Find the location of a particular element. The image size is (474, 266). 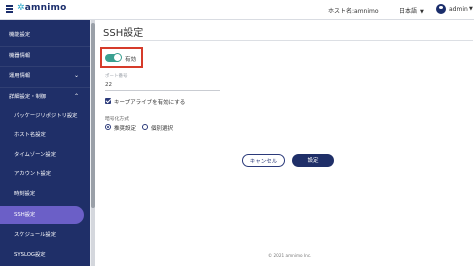

radio-recommended-label: 推奨設定 is located at coordinates (125, 129).